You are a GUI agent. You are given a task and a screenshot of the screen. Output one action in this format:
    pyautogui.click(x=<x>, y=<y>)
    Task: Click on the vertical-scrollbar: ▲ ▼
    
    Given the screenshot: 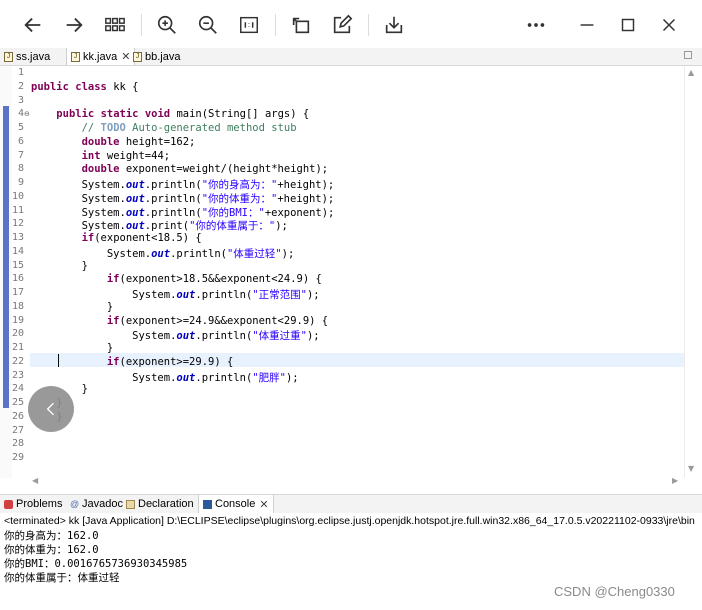 What is the action you would take?
    pyautogui.click(x=691, y=272)
    